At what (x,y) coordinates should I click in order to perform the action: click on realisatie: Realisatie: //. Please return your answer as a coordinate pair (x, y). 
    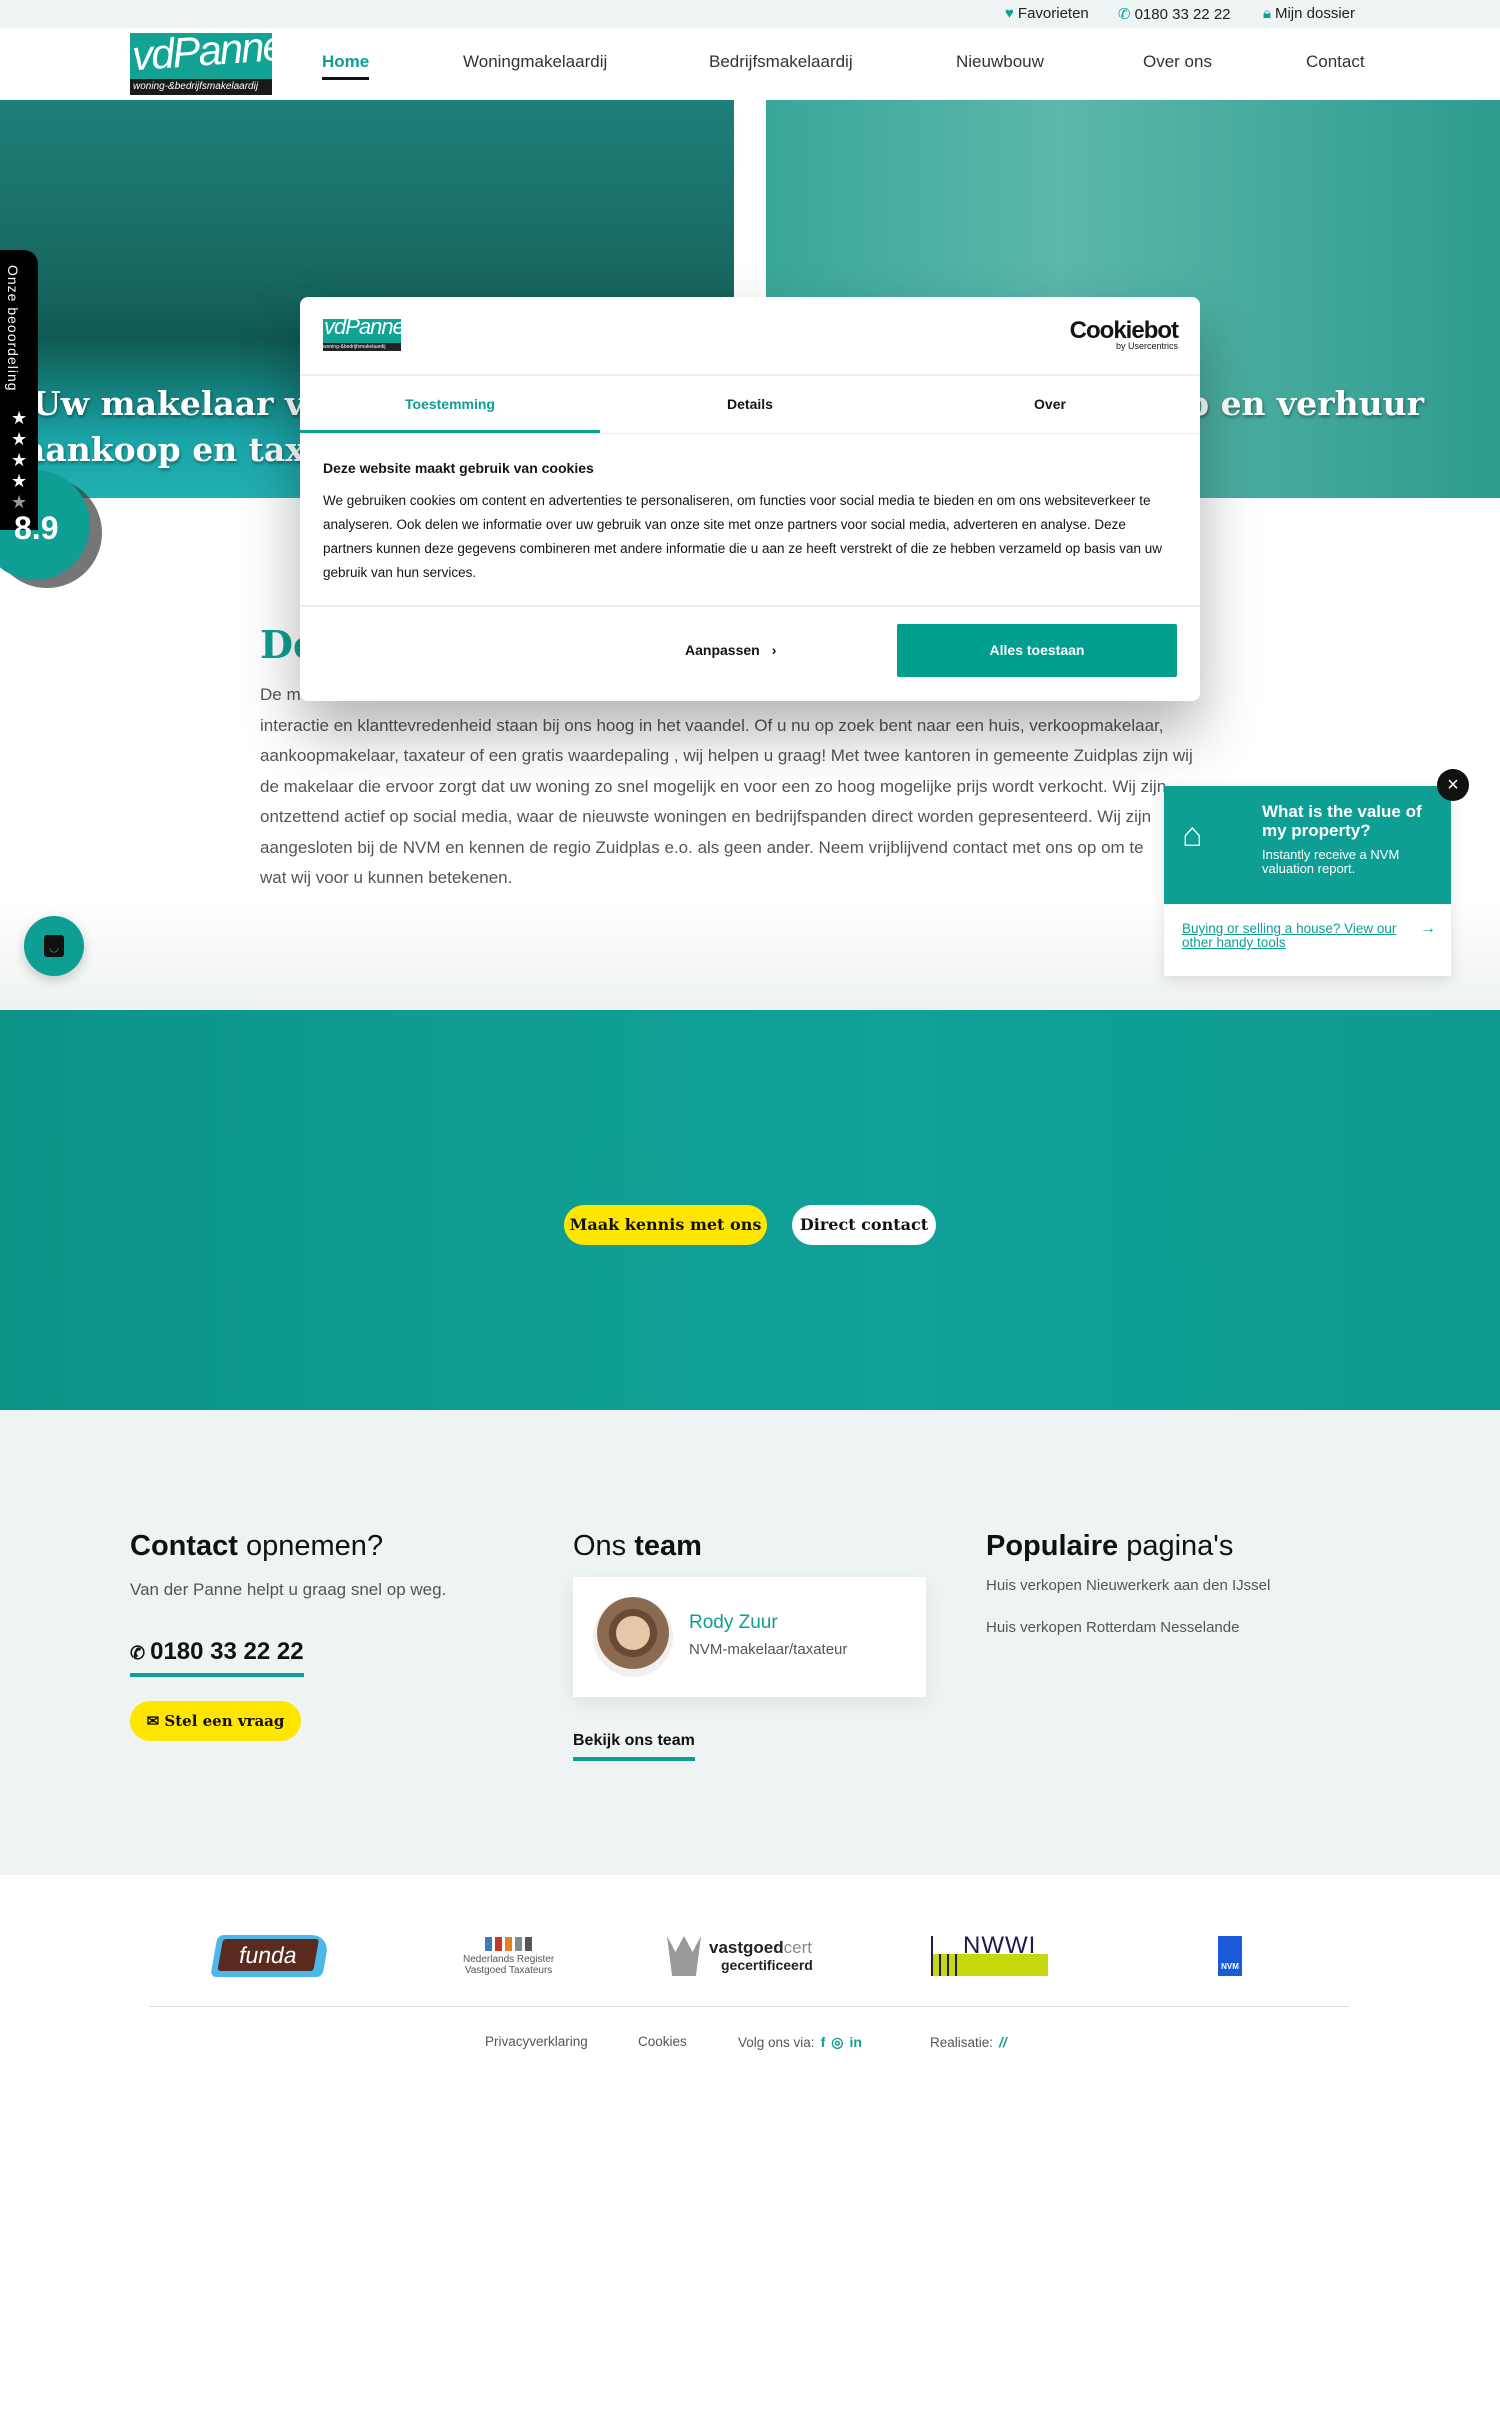
    Looking at the image, I should click on (968, 2042).